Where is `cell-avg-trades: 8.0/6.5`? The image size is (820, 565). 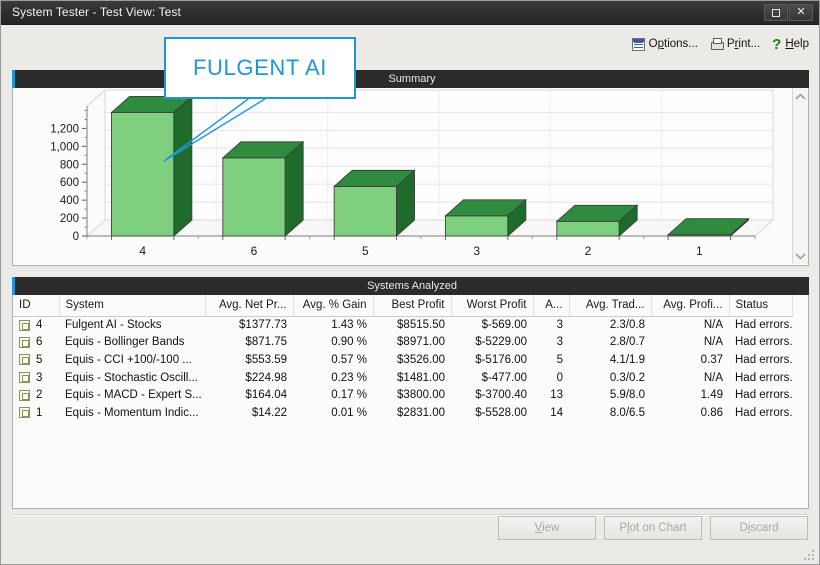
cell-avg-trades: 8.0/6.5 is located at coordinates (627, 412).